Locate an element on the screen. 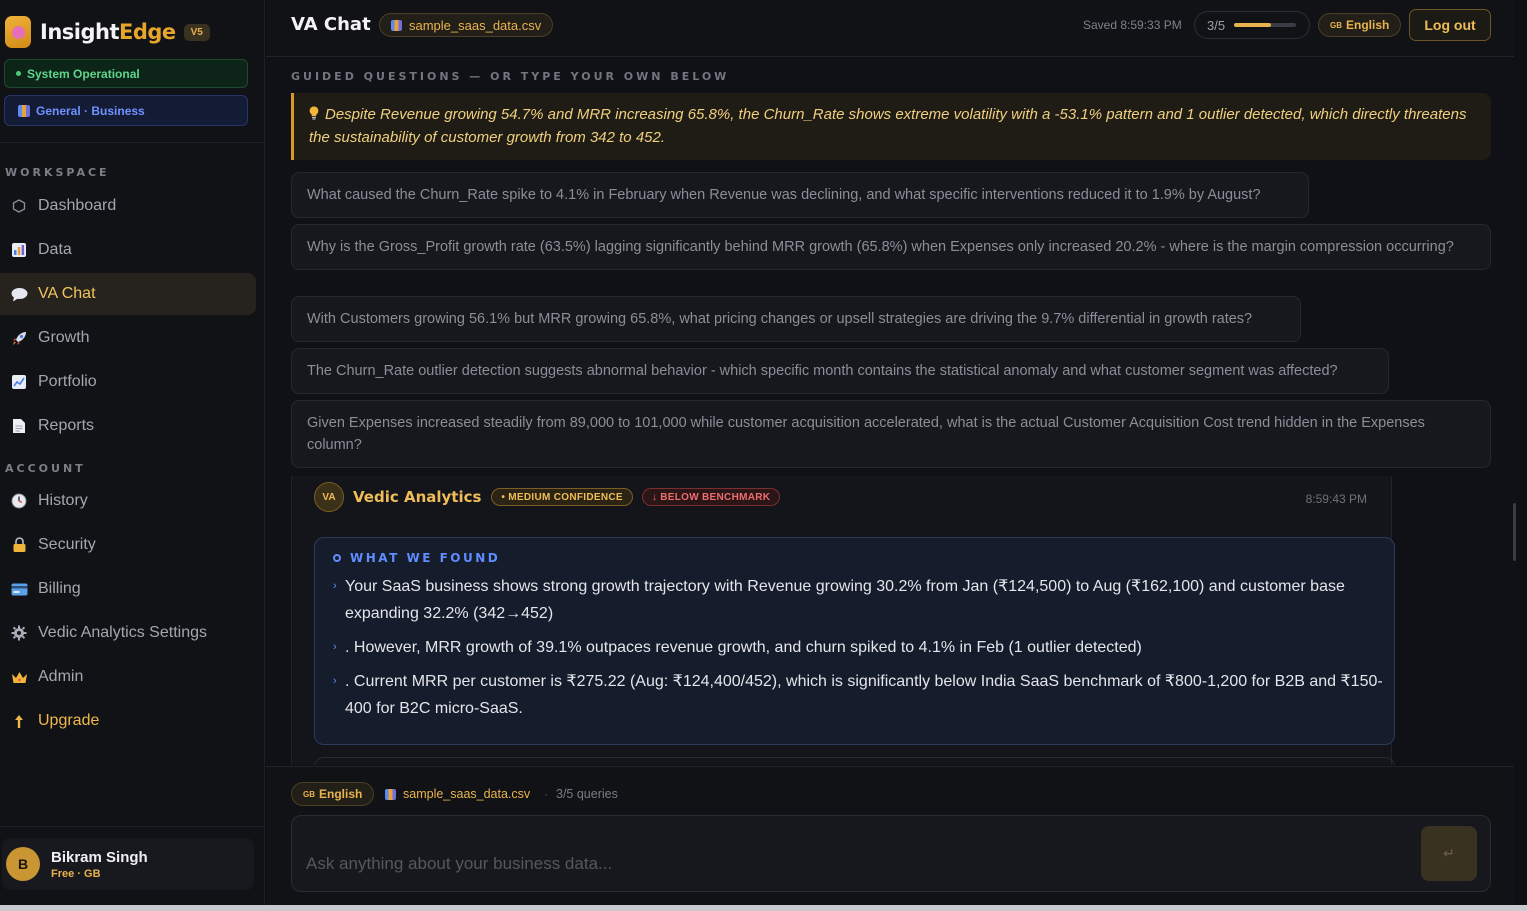  sidebar-bottom-divider is located at coordinates (132, 826).